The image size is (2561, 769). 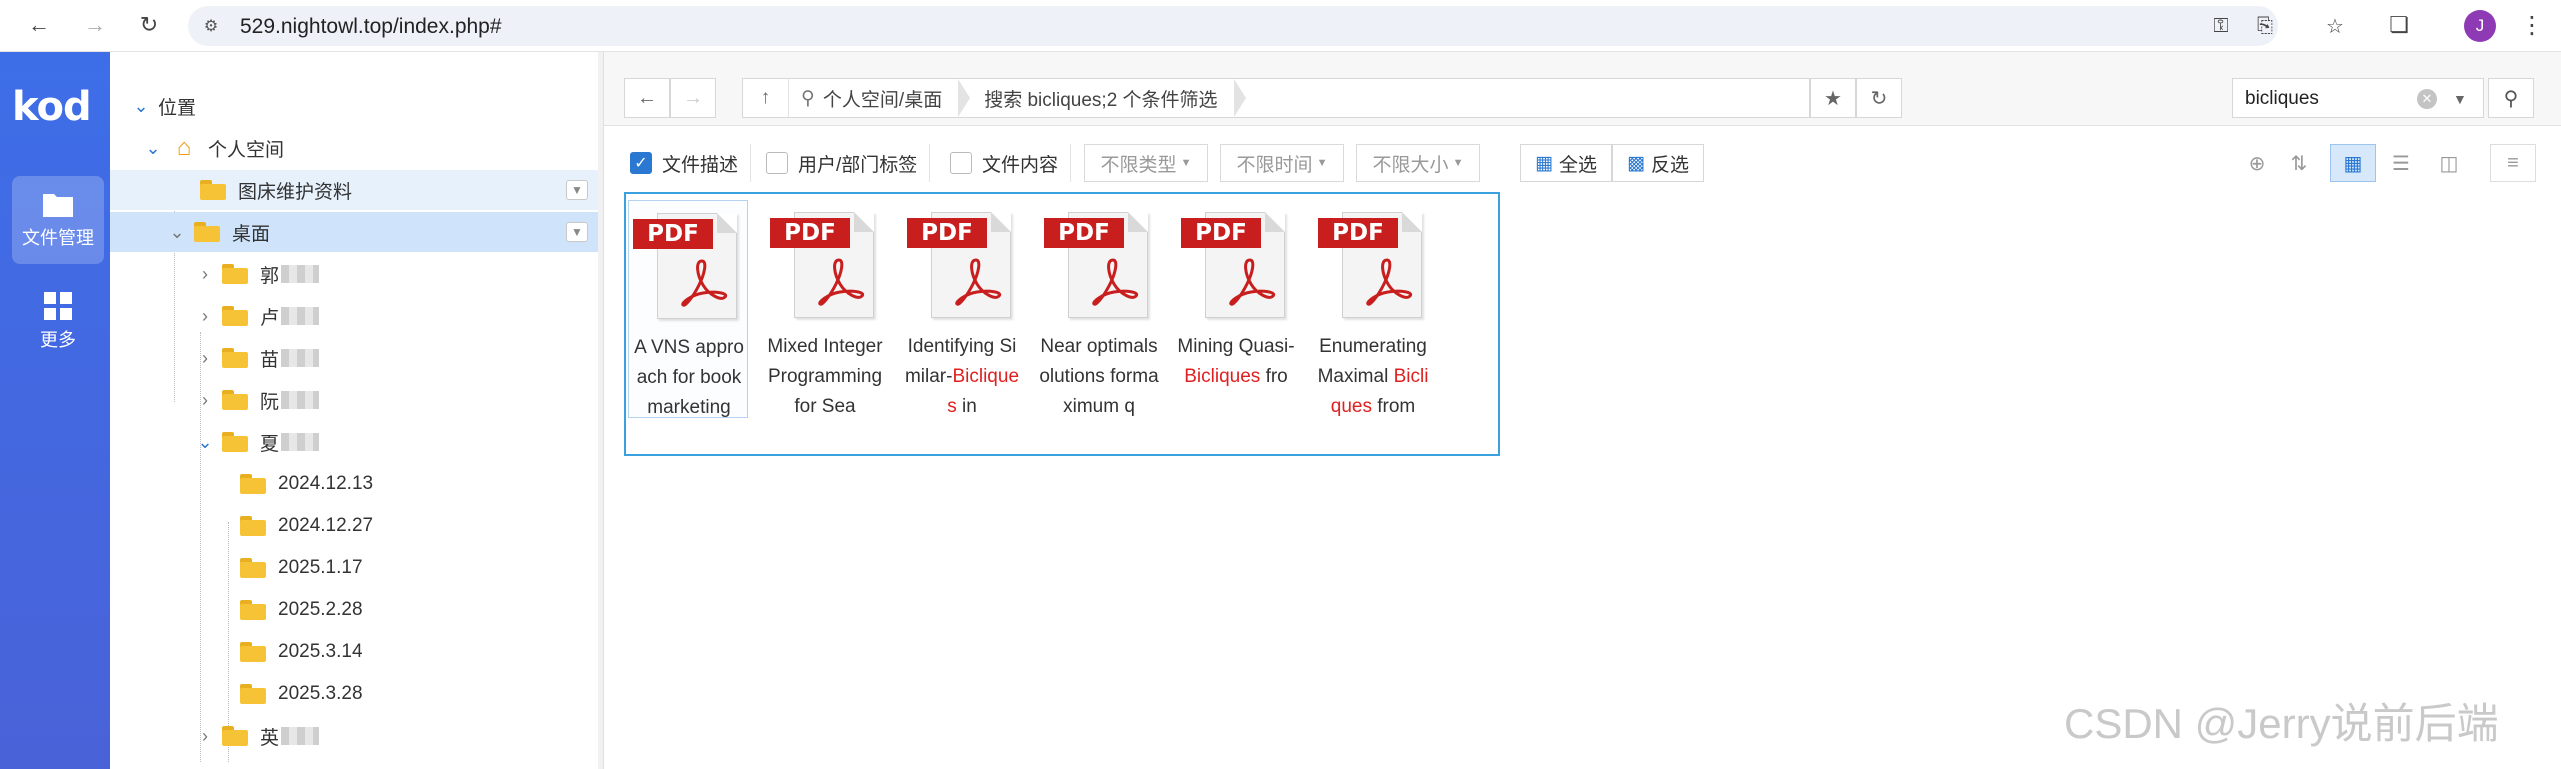 I want to click on forward-button: →, so click(x=693, y=98).